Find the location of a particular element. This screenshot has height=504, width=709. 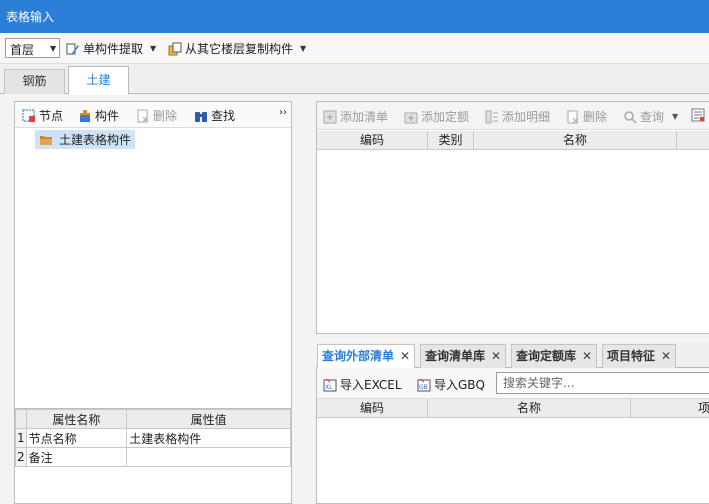

add-quota-label: 添加定额 is located at coordinates (445, 117).